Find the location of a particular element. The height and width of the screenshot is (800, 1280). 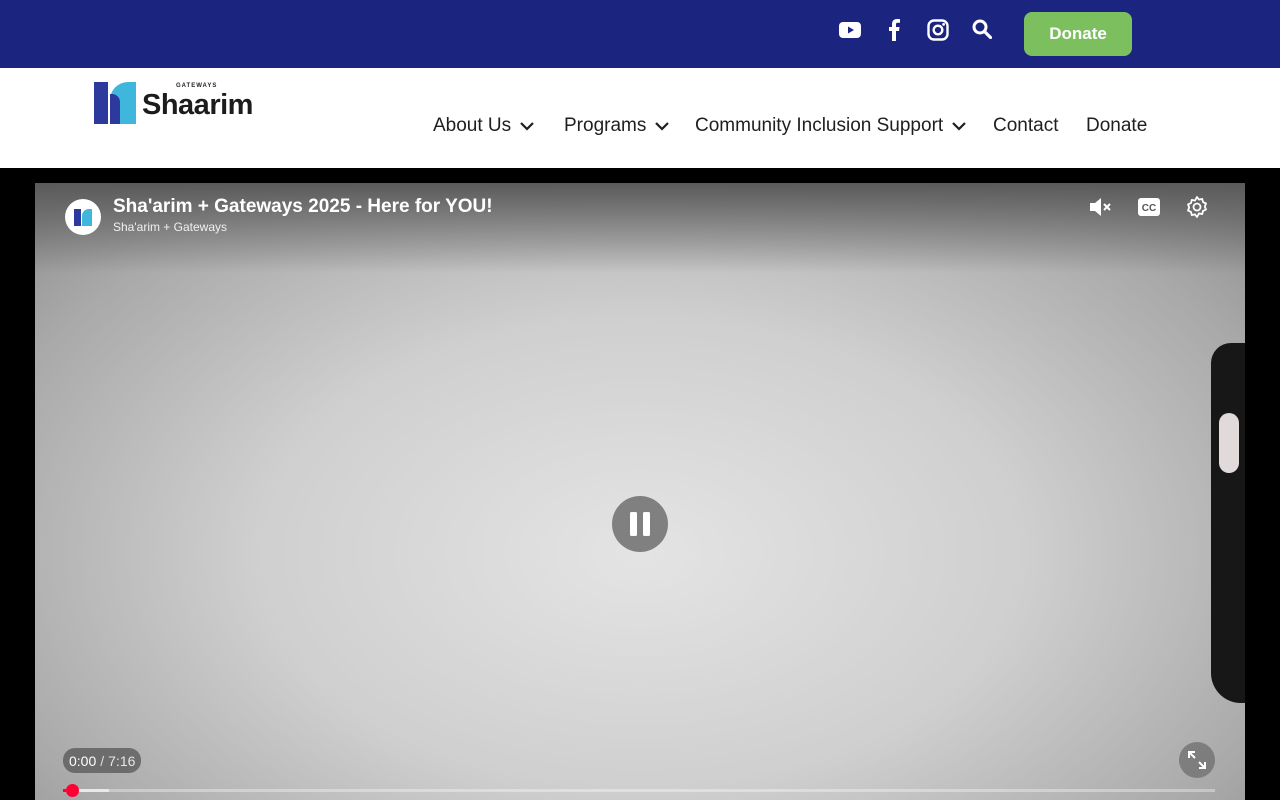

fullscreen-button is located at coordinates (1197, 760).